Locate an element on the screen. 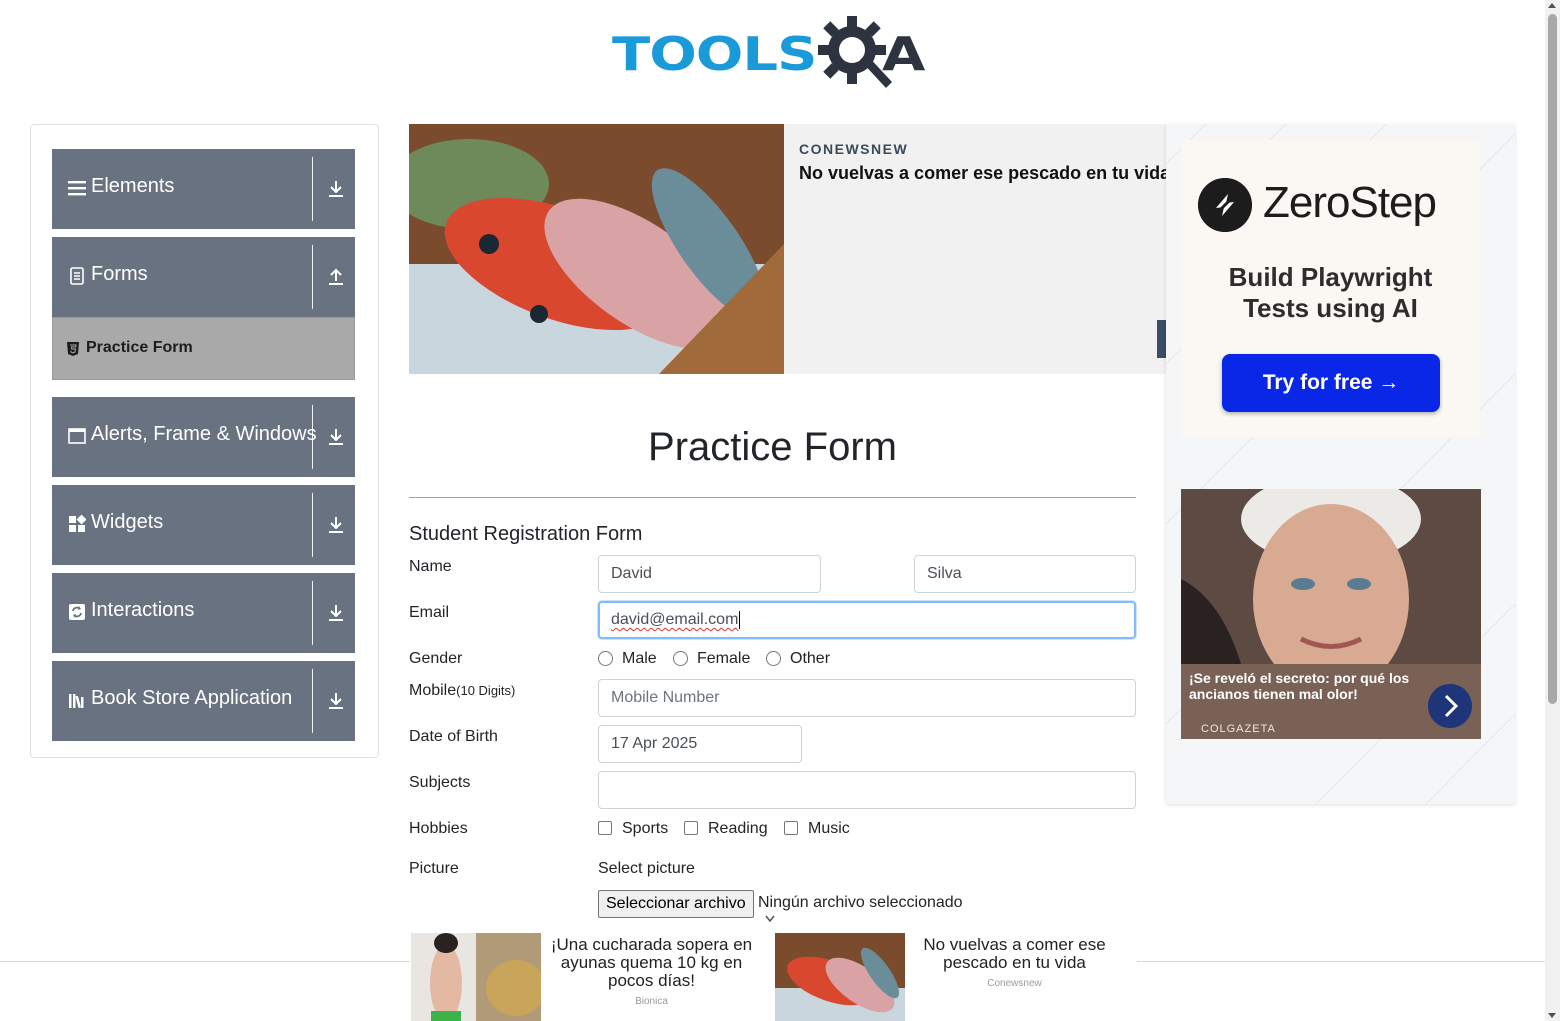 This screenshot has height=1021, width=1560. story-source: COLGAZETA is located at coordinates (1238, 729).